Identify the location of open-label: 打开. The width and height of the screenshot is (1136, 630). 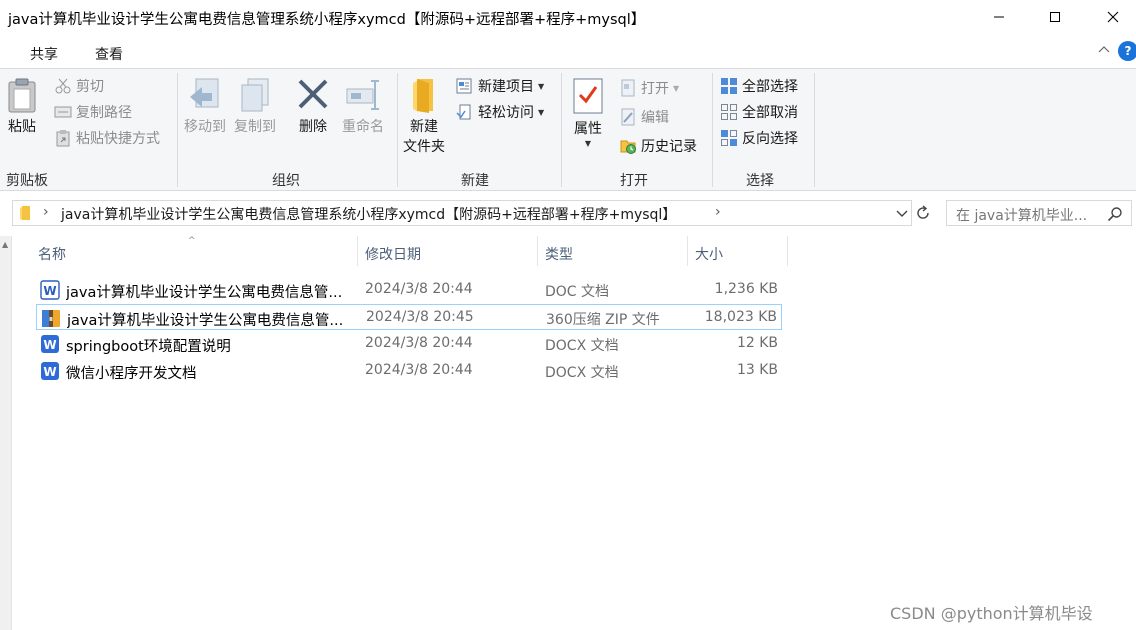
(655, 89).